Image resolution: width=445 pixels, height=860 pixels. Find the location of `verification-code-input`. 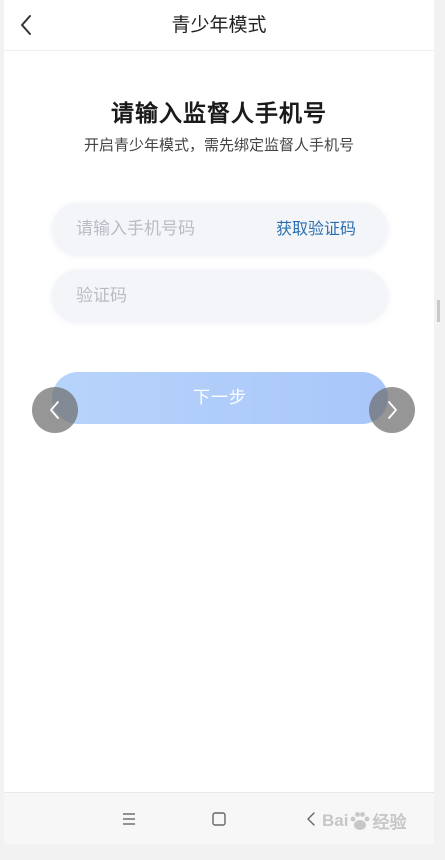

verification-code-input is located at coordinates (220, 296).